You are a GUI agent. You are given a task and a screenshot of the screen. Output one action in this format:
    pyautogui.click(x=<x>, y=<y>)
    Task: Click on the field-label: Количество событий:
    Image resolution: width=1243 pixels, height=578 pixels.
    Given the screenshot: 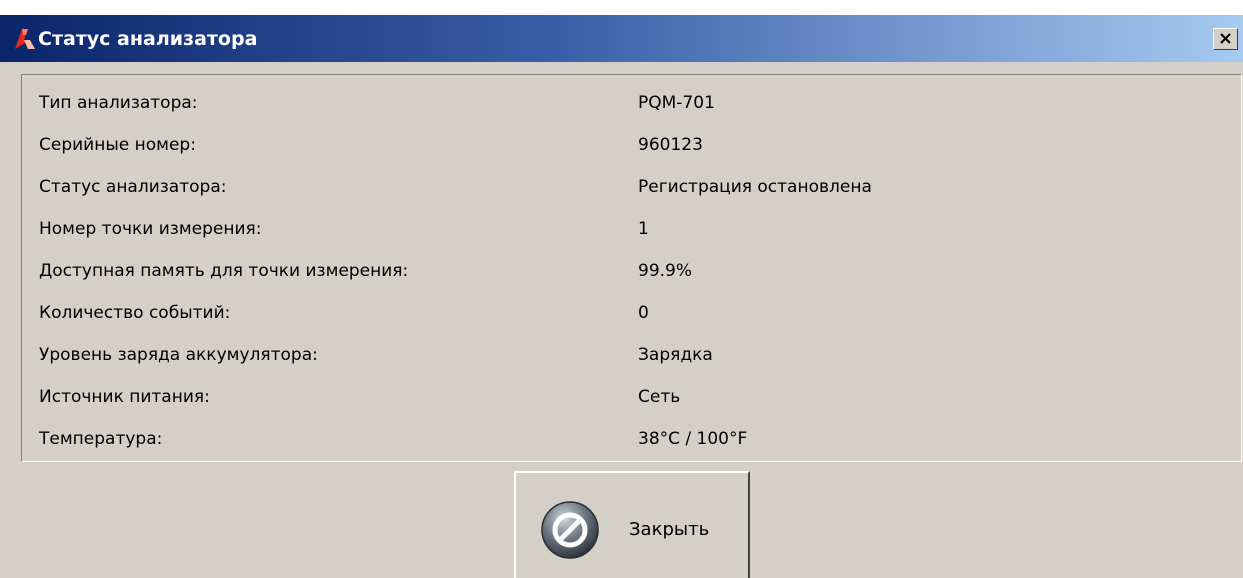 What is the action you would take?
    pyautogui.click(x=135, y=313)
    